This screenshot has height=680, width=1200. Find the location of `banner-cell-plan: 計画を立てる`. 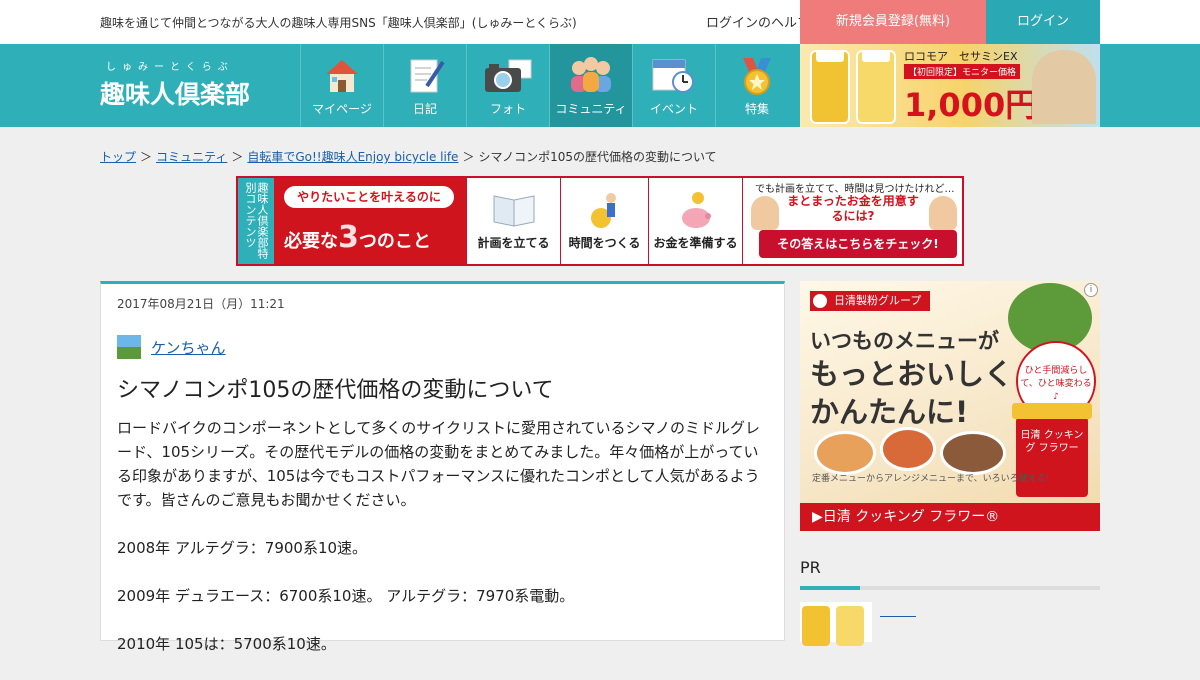

banner-cell-plan: 計画を立てる is located at coordinates (513, 221).